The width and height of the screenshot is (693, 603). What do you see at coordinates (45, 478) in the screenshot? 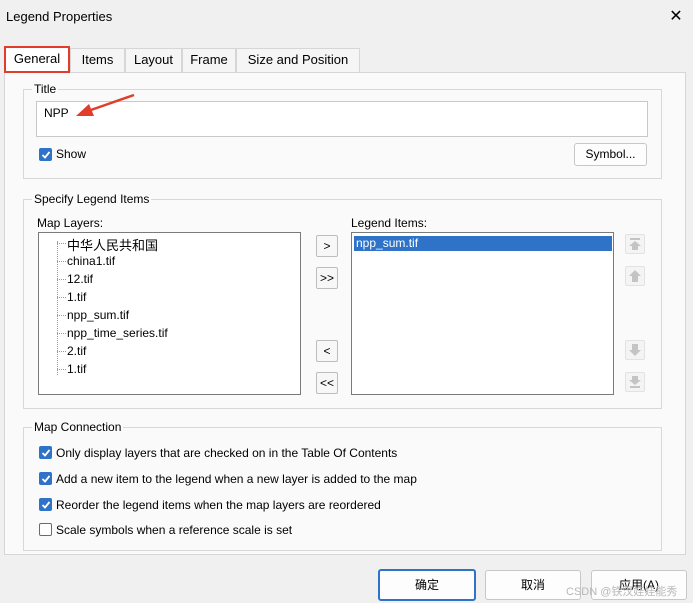
I see `add-new-item-checkbox` at bounding box center [45, 478].